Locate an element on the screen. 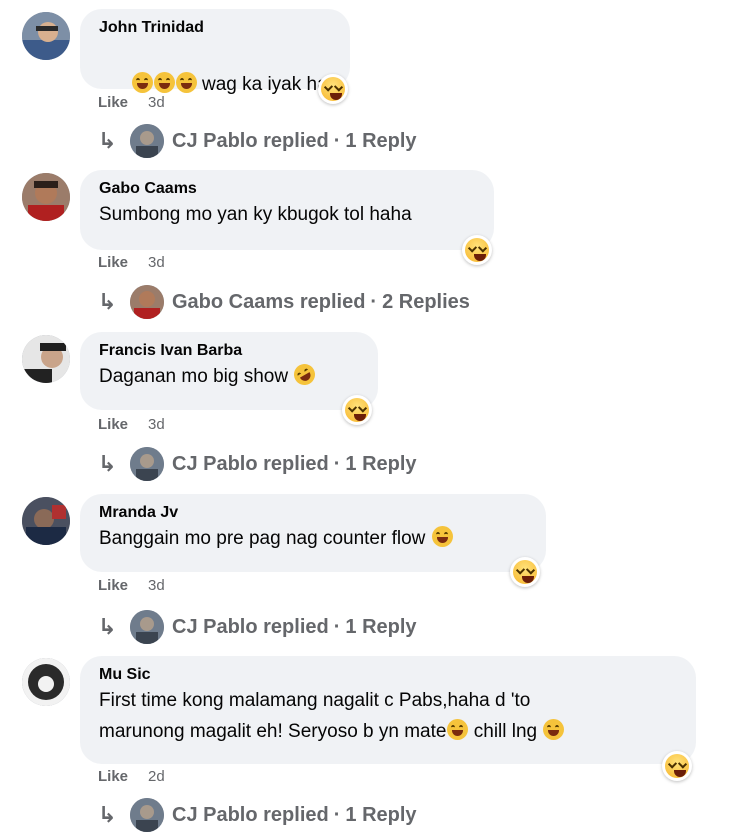  comment-text: wag ka iyak ha is located at coordinates (215, 84).